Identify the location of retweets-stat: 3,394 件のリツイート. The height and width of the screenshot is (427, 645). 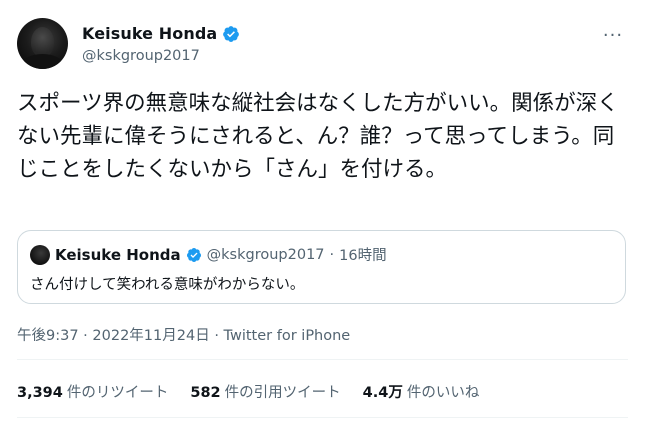
(92, 391).